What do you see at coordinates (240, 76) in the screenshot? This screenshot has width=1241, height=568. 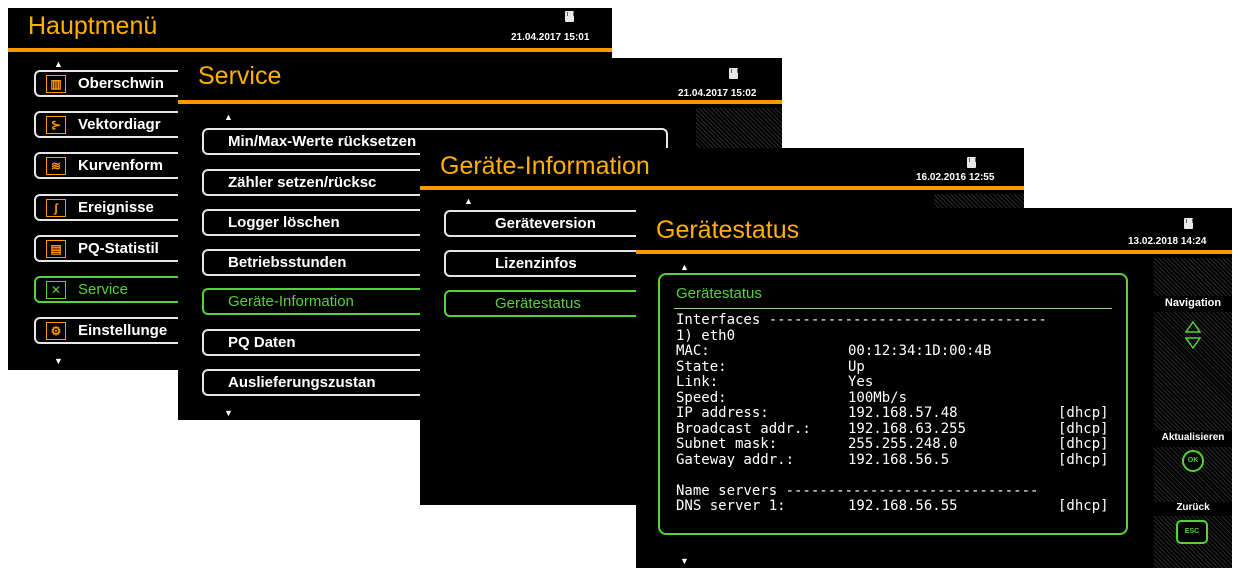 I see `service-title: Service` at bounding box center [240, 76].